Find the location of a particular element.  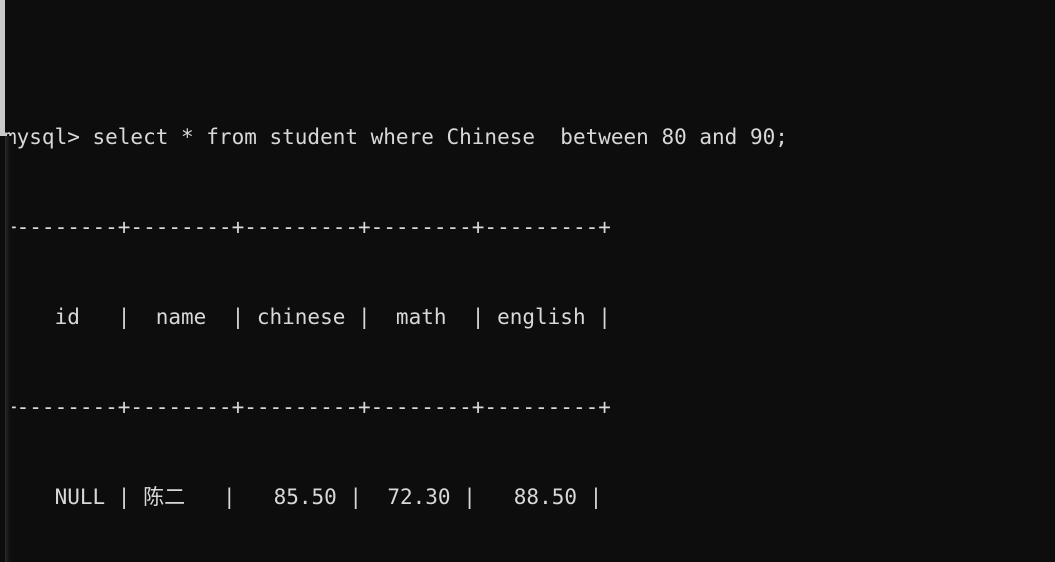

table-row: | NULL | 陈二 | 85.50 | 72.30 | 88.50 | is located at coordinates (303, 497).